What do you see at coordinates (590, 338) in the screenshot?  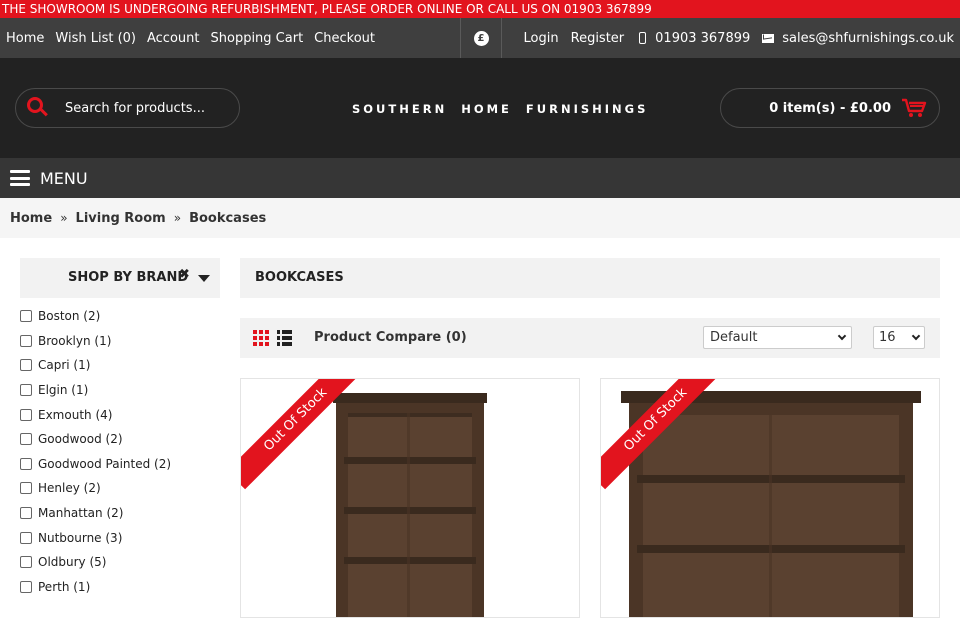 I see `product-toolbar: Product Compare (0) Default 16` at bounding box center [590, 338].